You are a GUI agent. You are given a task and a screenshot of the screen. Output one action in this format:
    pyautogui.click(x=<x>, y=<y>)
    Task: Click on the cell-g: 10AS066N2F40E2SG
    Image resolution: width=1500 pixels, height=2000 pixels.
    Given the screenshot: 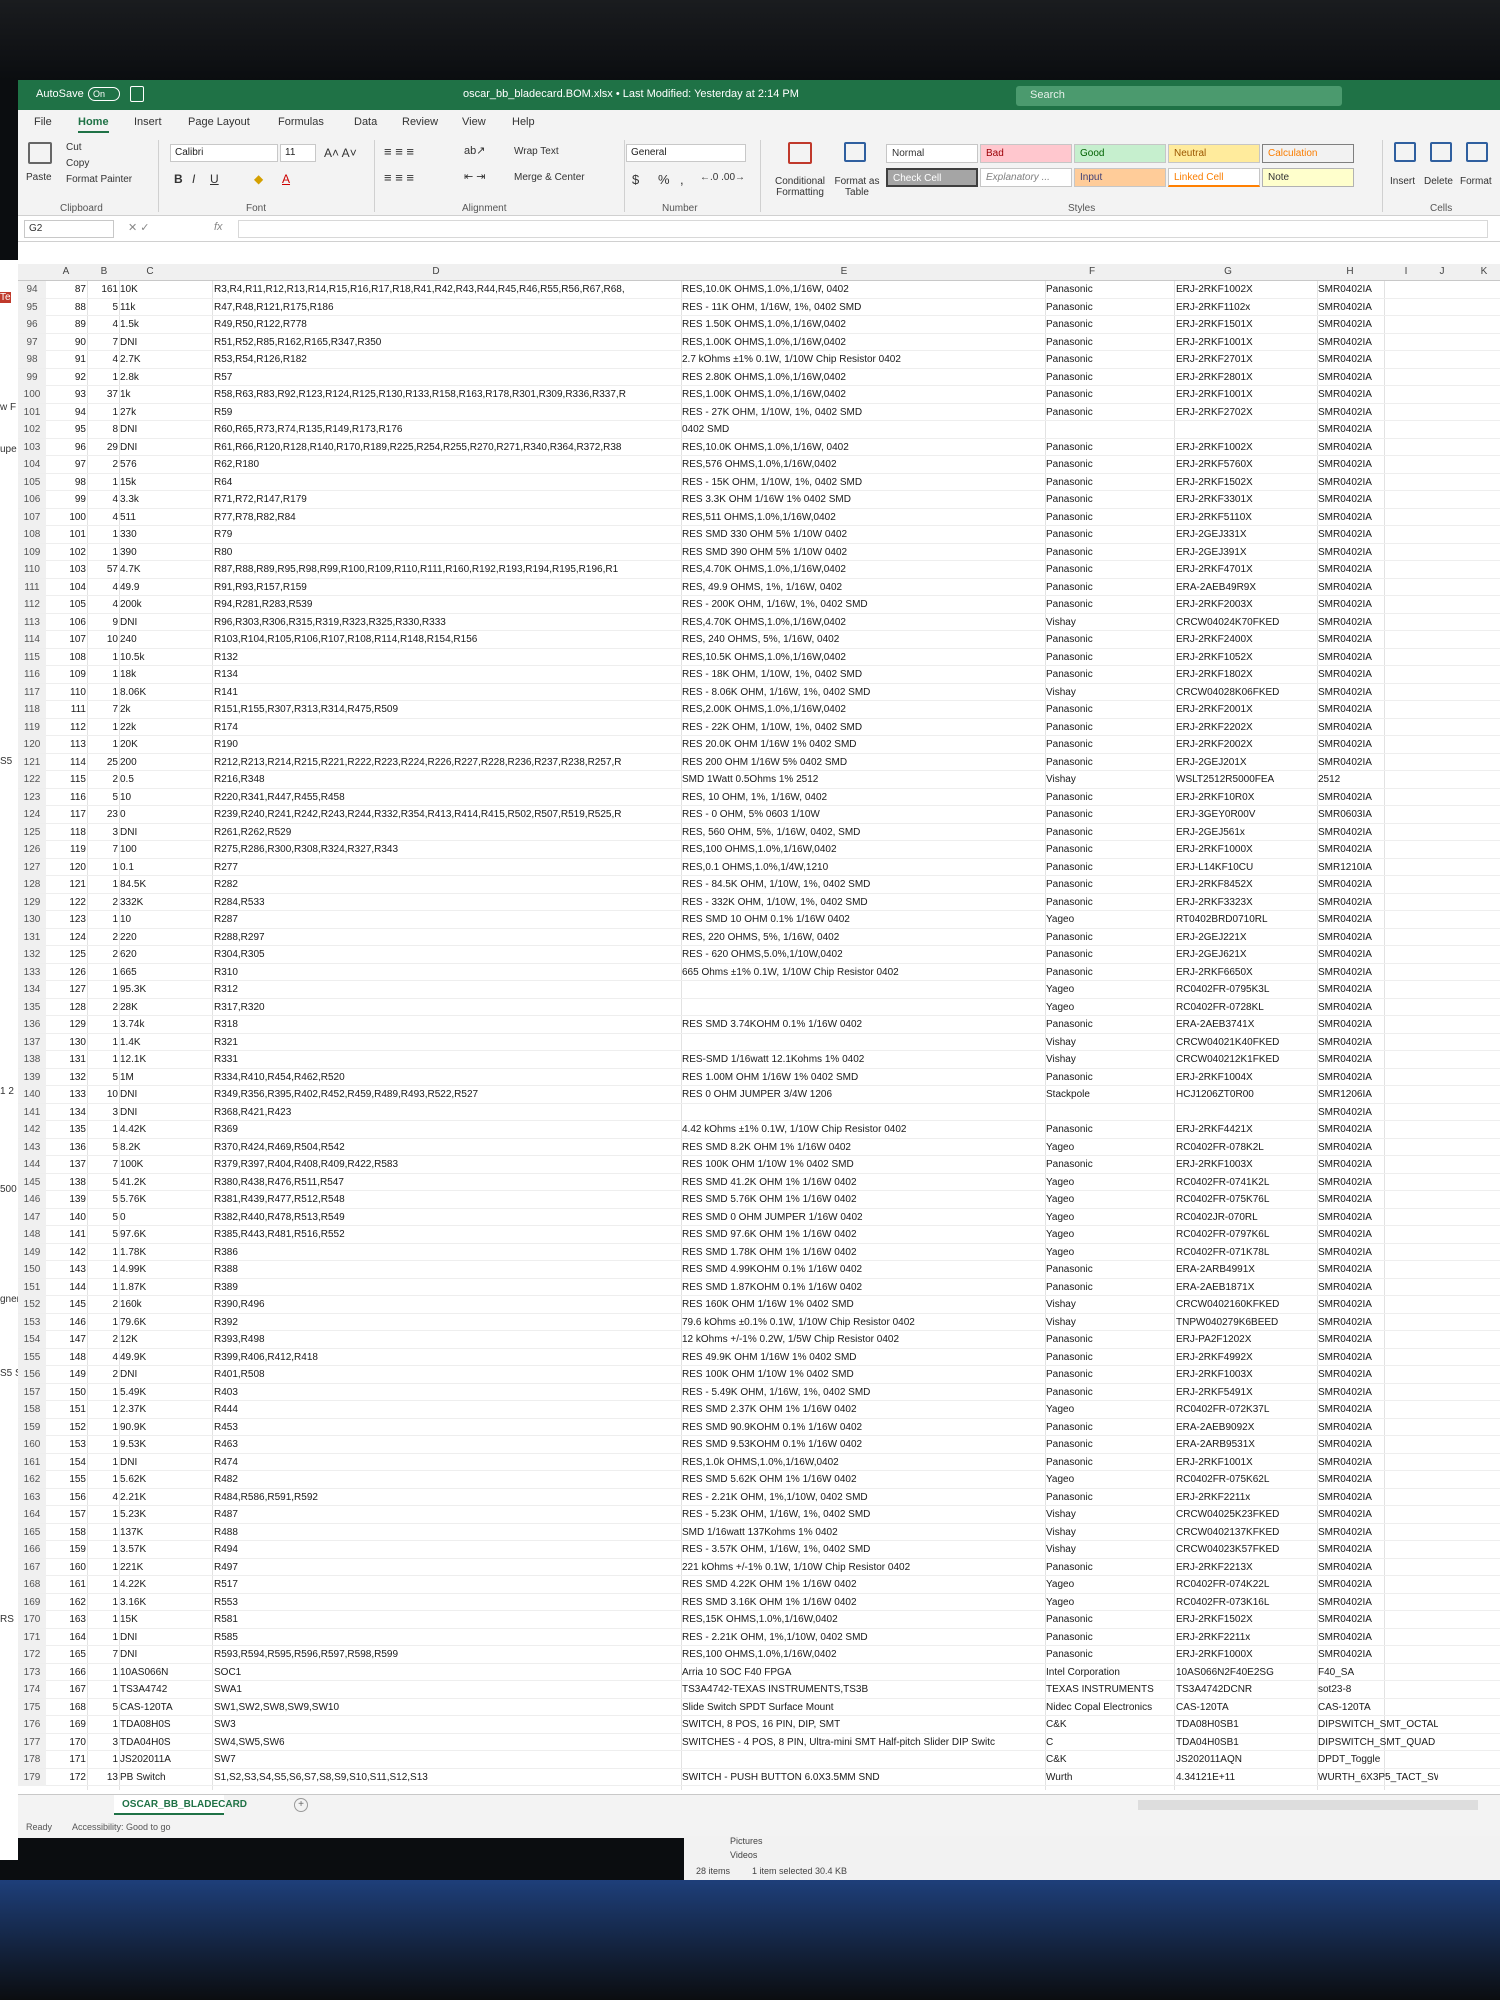 What is the action you would take?
    pyautogui.click(x=1246, y=1672)
    